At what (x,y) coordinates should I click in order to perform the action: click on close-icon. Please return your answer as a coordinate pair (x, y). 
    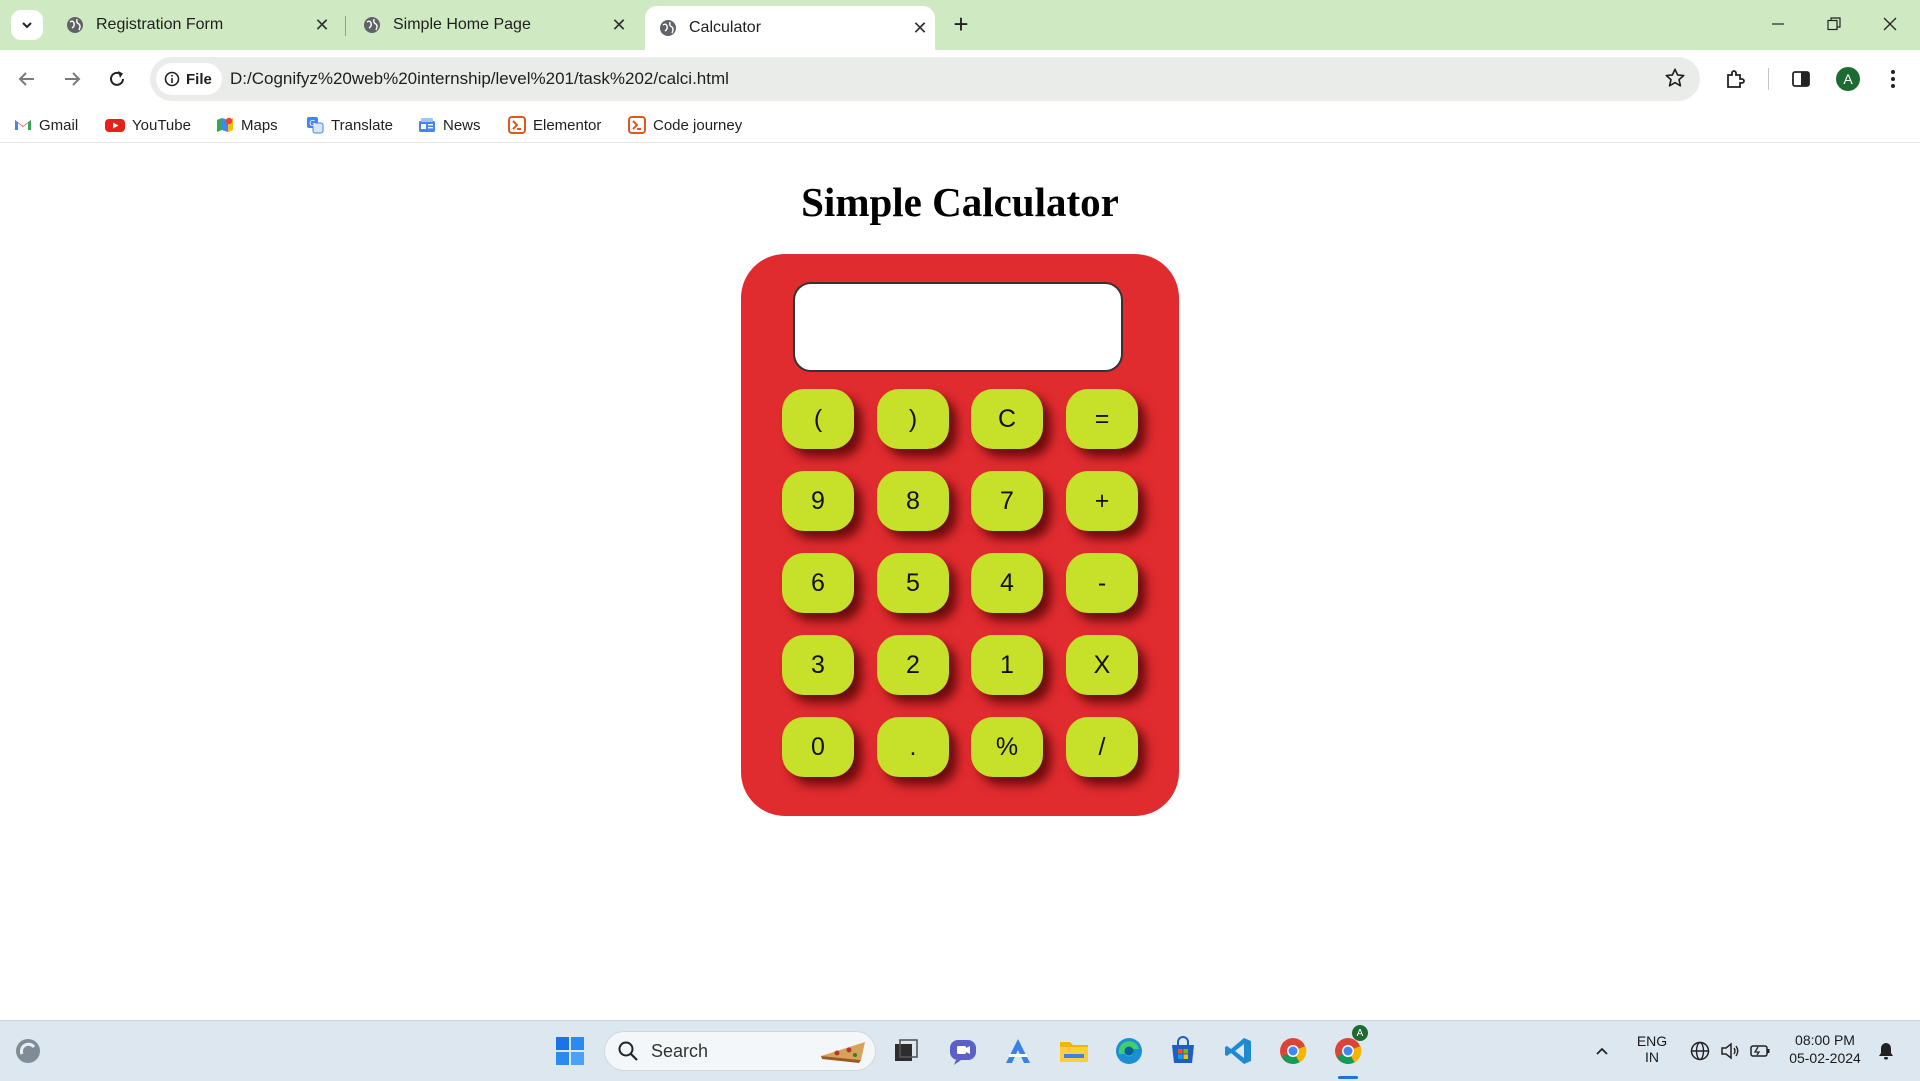
    Looking at the image, I should click on (1890, 24).